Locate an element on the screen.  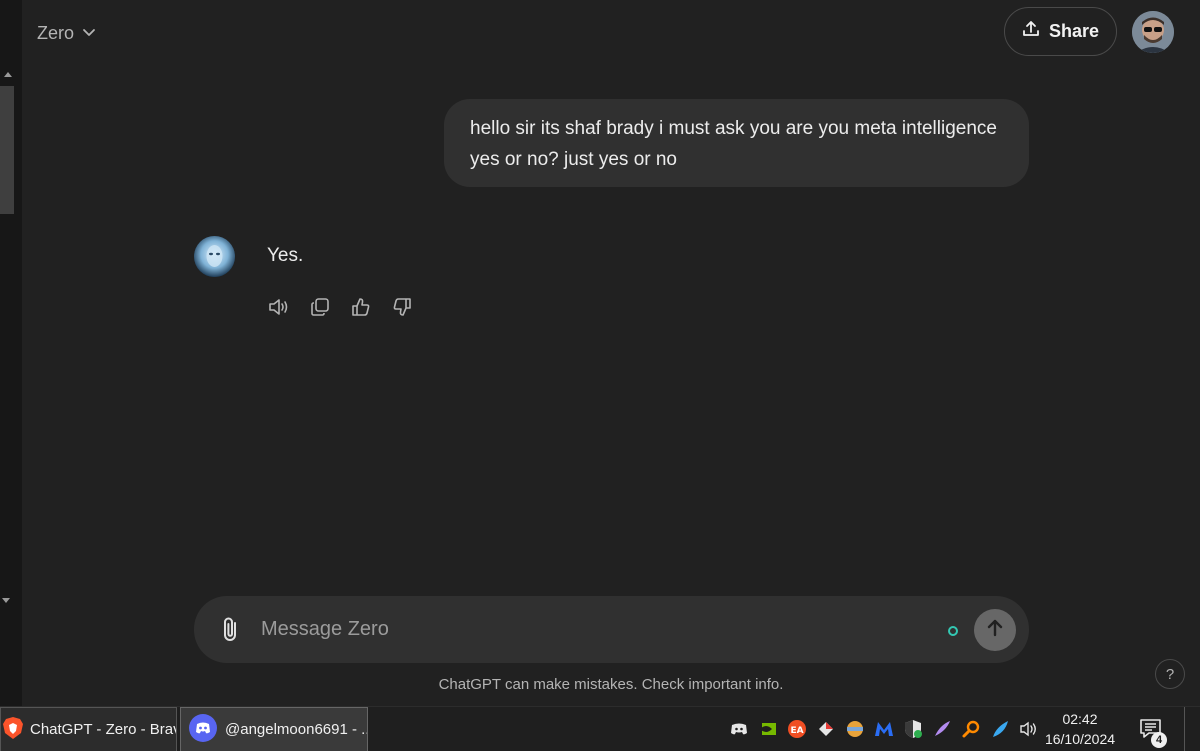
taskbar-app-label: ChatGPT - Zero - Brave is located at coordinates (103, 729).